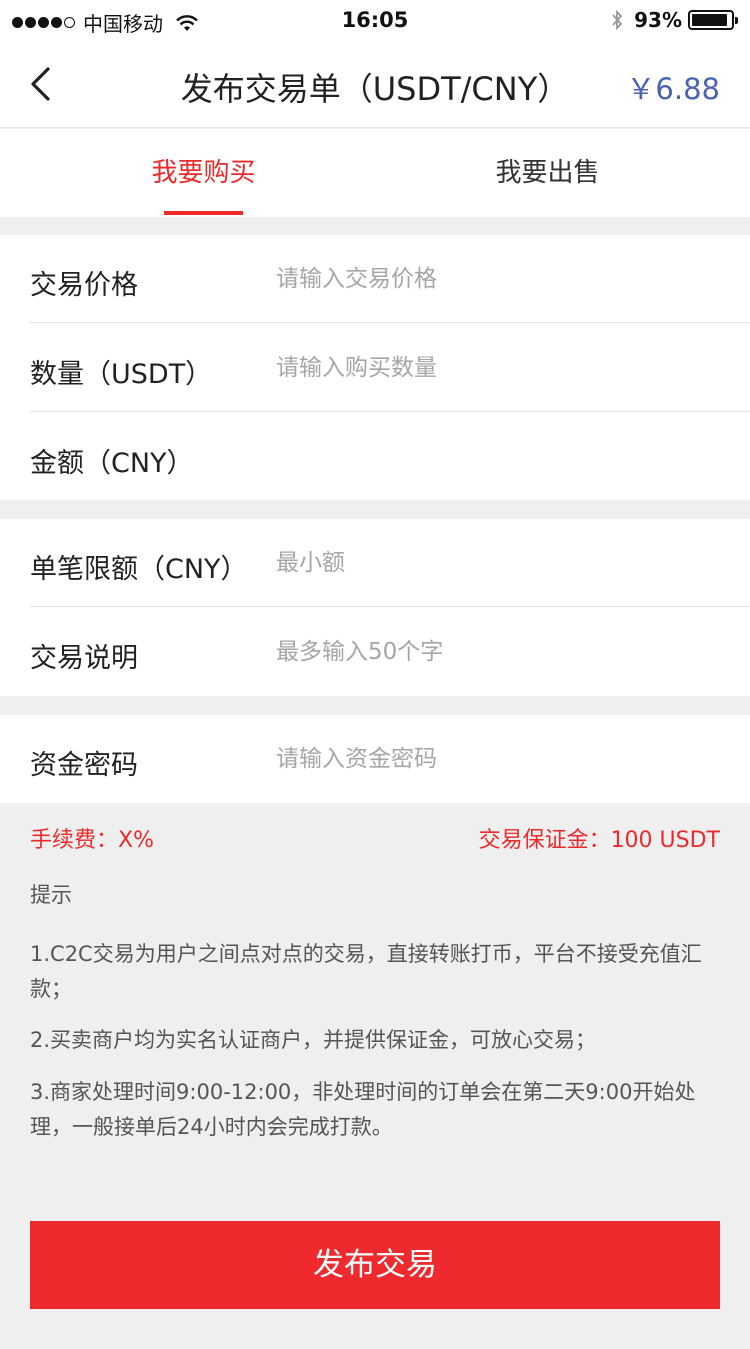 This screenshot has height=1349, width=750. I want to click on form-row-description: 交易说明, so click(390, 652).